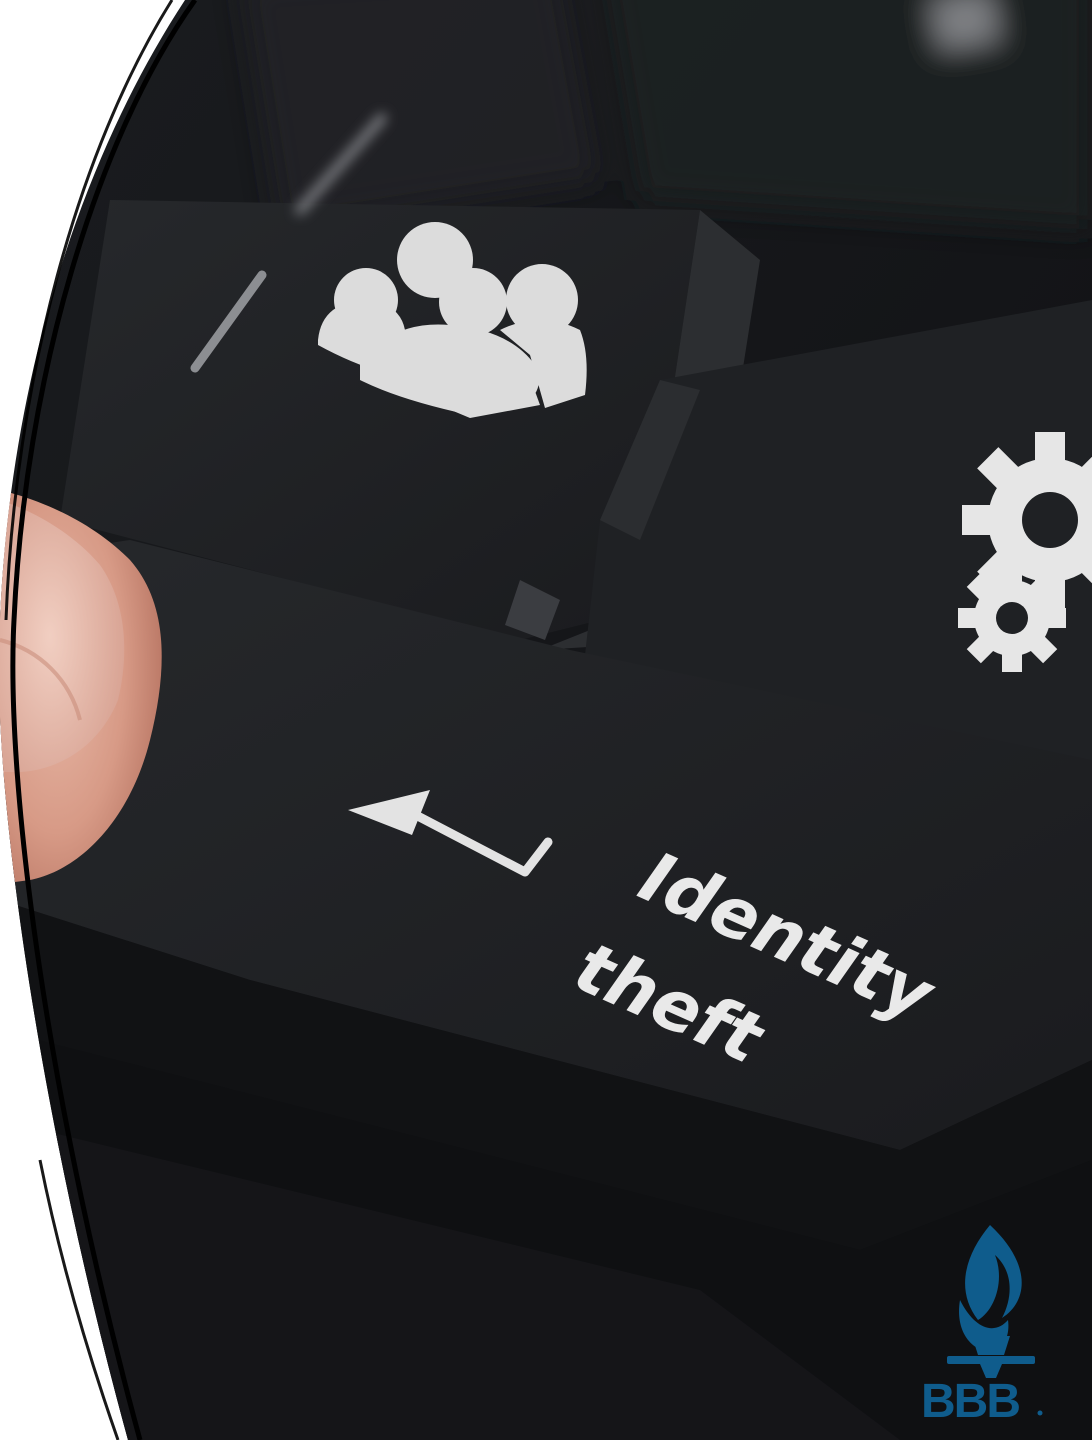 The width and height of the screenshot is (1092, 1440). What do you see at coordinates (970, 1401) in the screenshot?
I see `bbb-logo-text: BBB` at bounding box center [970, 1401].